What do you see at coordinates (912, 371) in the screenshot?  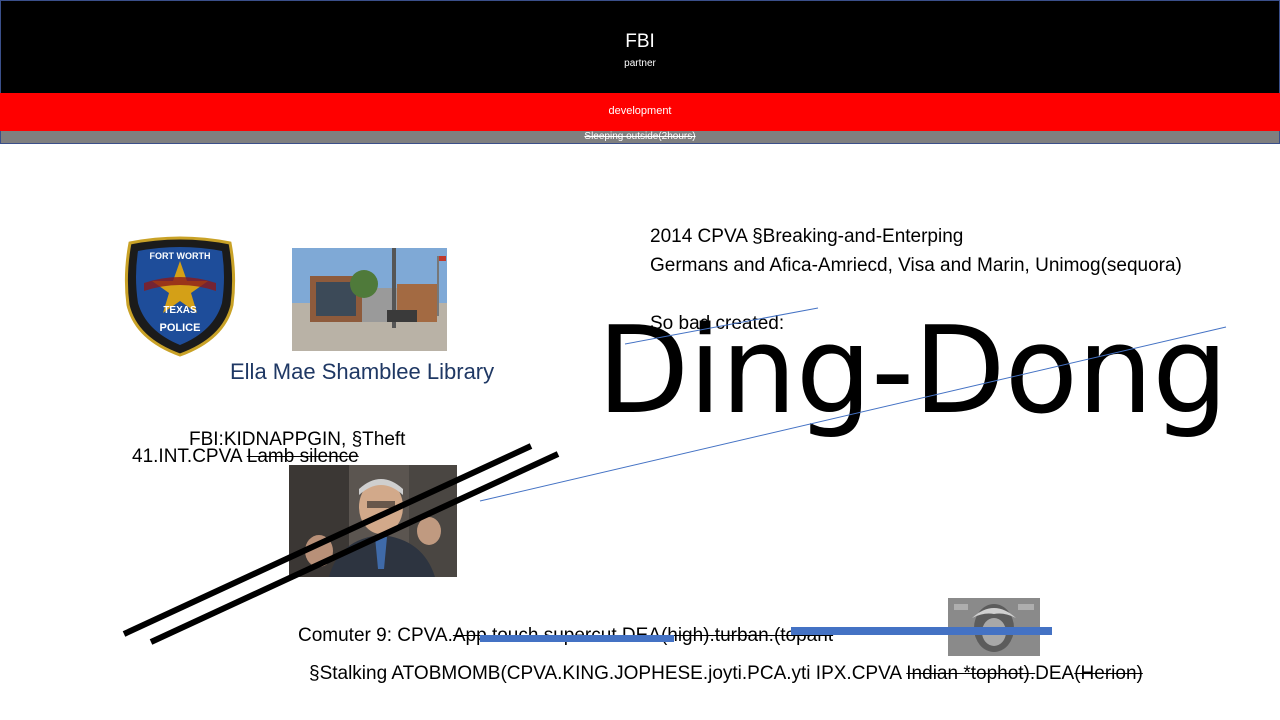 I see `ding-dong-heading: Ding-Dong` at bounding box center [912, 371].